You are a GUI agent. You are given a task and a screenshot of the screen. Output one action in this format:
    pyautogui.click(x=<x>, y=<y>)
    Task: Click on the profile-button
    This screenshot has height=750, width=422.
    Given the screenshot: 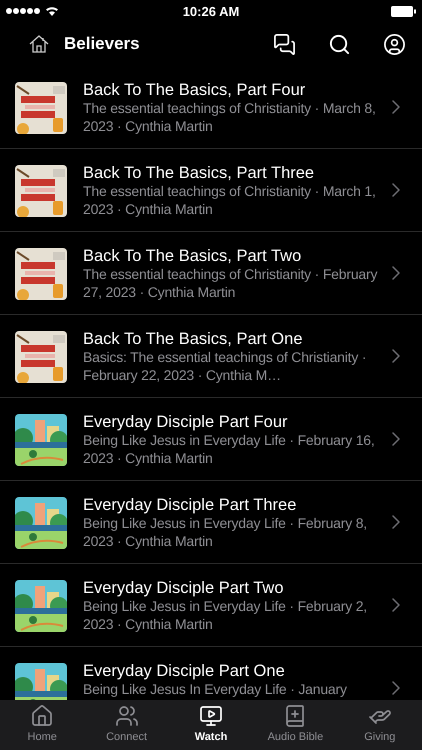 What is the action you would take?
    pyautogui.click(x=394, y=44)
    